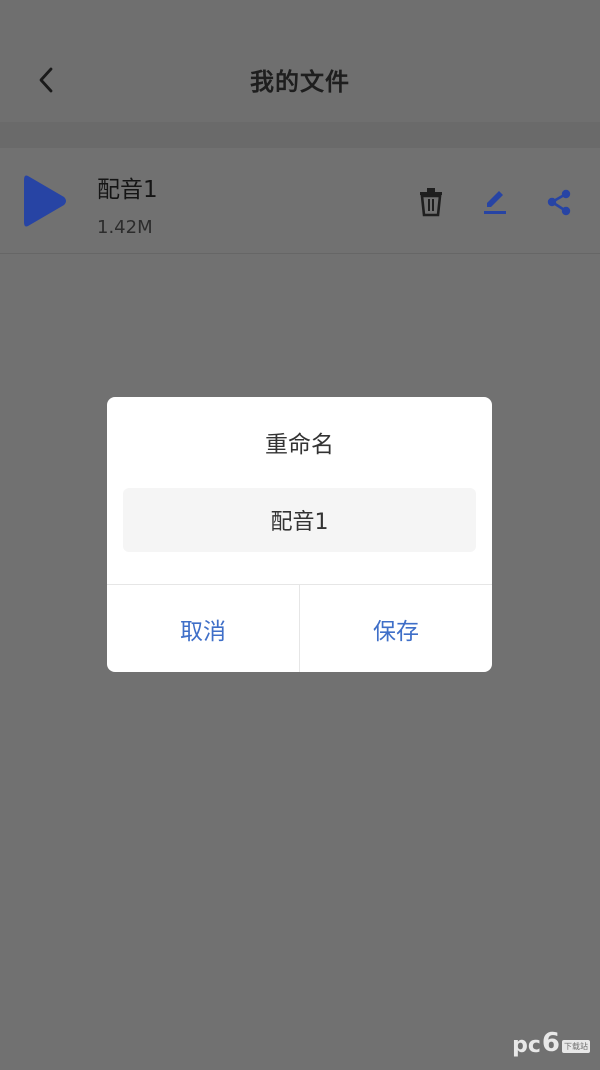 This screenshot has width=600, height=1070. Describe the element at coordinates (125, 227) in the screenshot. I see `file-size: 1.42M` at that location.